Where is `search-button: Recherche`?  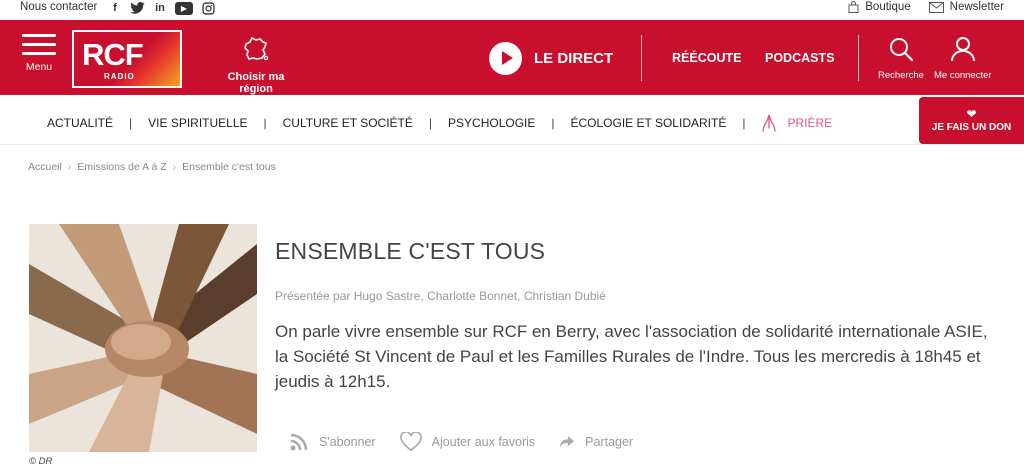 search-button: Recherche is located at coordinates (901, 58).